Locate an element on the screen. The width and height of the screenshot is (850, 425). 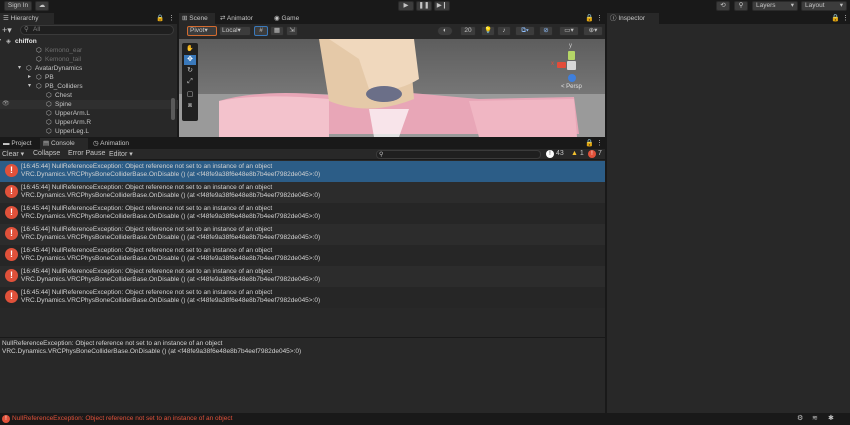
y-axis-cone is located at coordinates (571, 55).